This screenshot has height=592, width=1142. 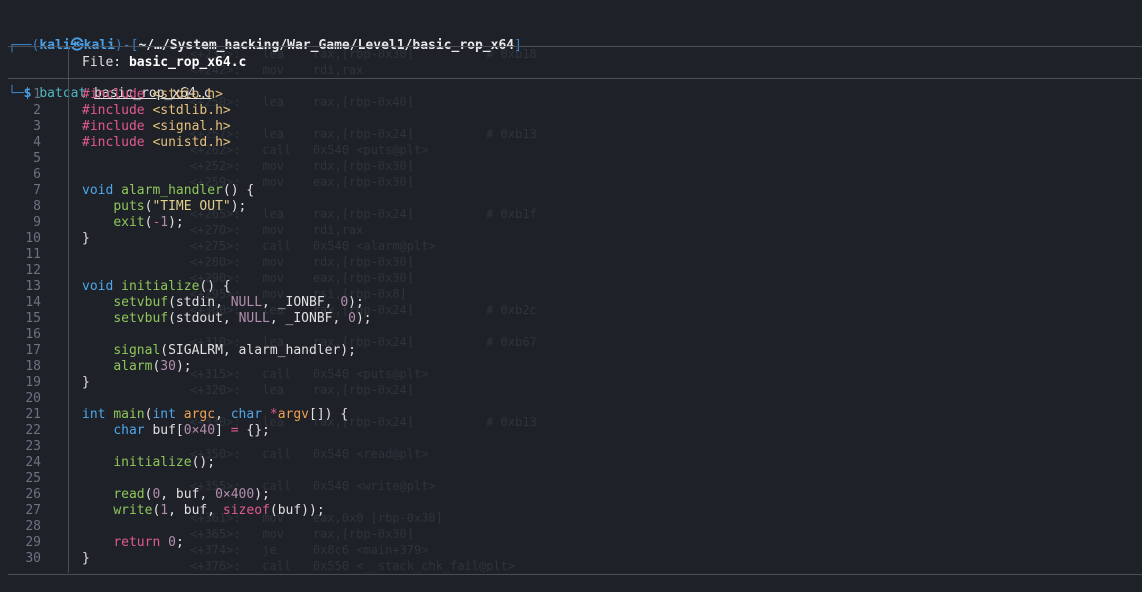 I want to click on line-source: puts("TIME OUT");, so click(x=164, y=207).